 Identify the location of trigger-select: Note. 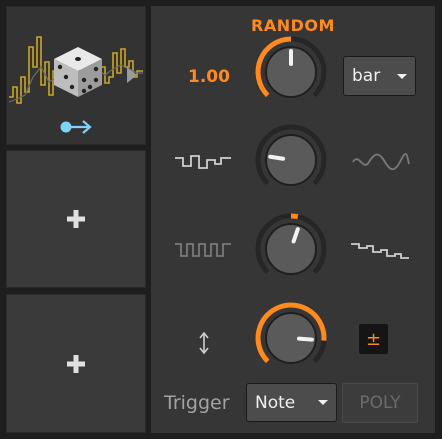
(291, 402).